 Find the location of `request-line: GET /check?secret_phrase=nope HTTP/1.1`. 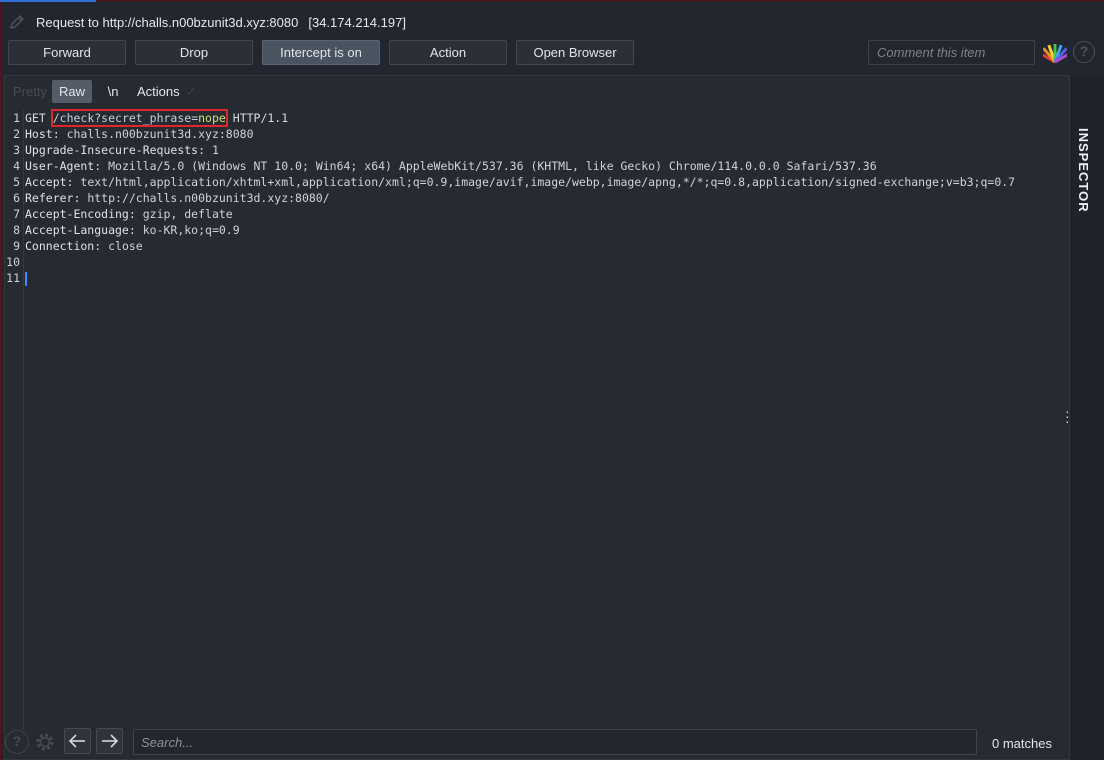

request-line: GET /check?secret_phrase=nope HTTP/1.1 is located at coordinates (545, 118).